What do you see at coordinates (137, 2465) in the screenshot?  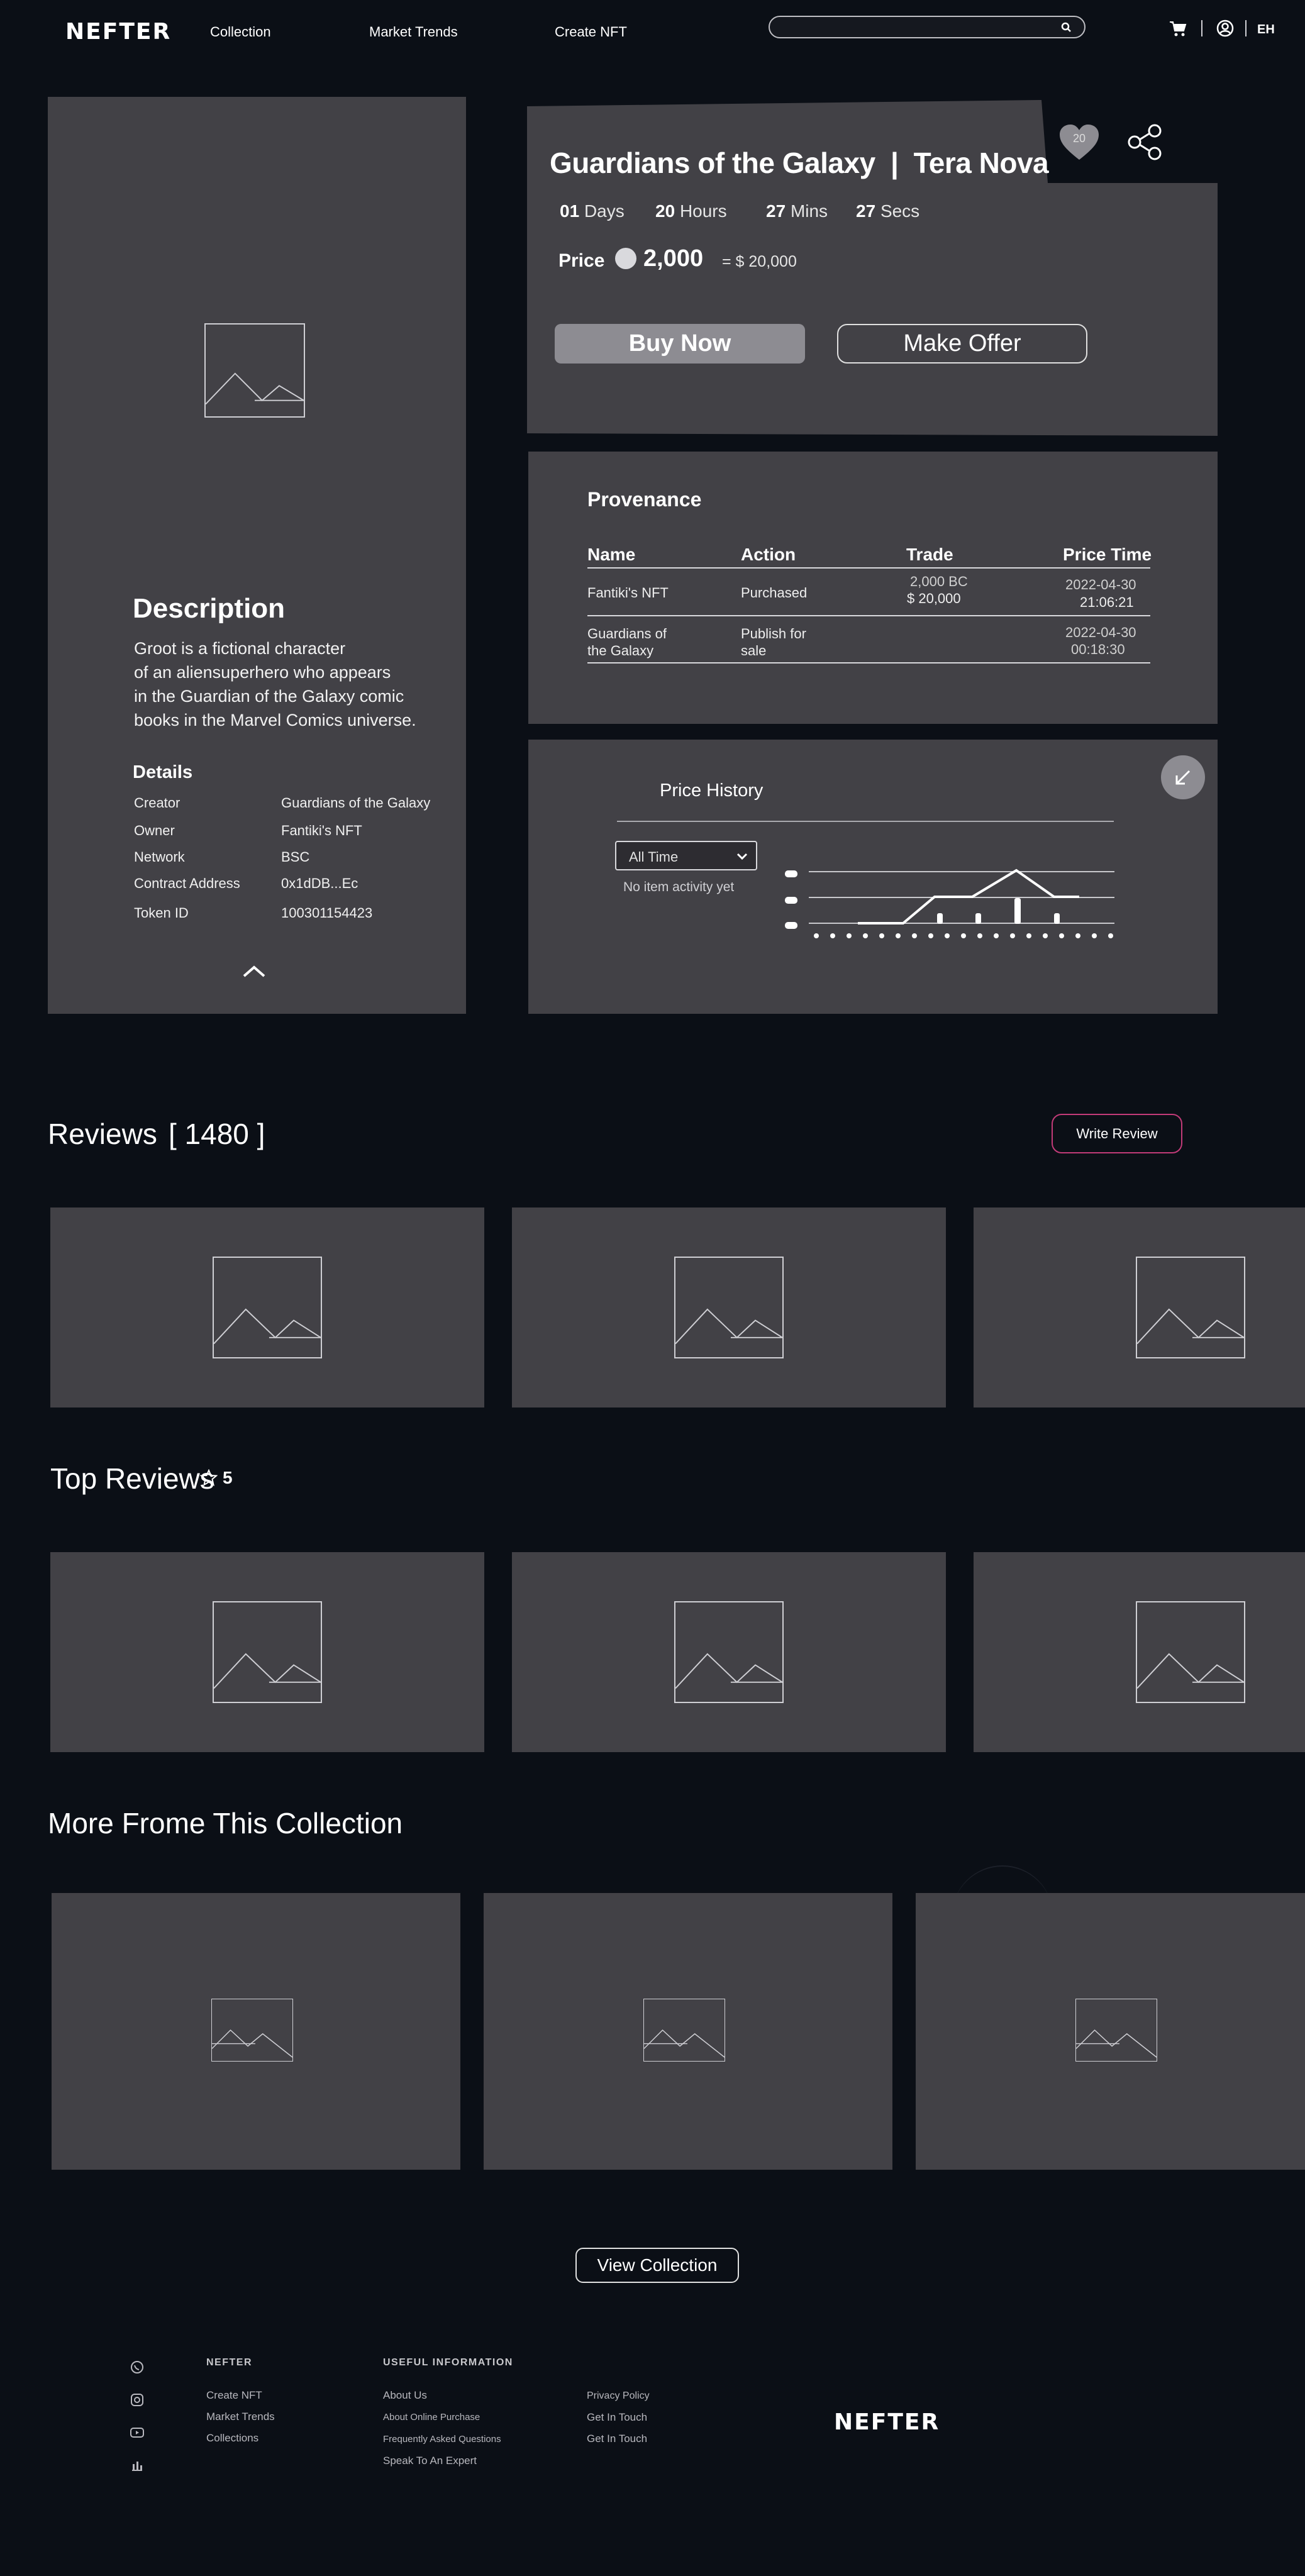 I see `stats-icon` at bounding box center [137, 2465].